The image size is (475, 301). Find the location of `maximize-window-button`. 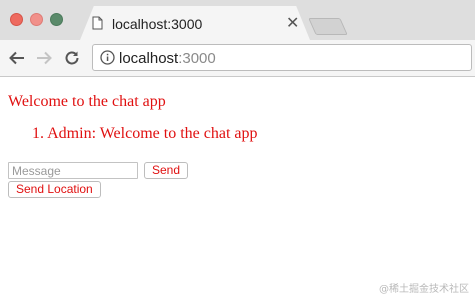

maximize-window-button is located at coordinates (56, 19).